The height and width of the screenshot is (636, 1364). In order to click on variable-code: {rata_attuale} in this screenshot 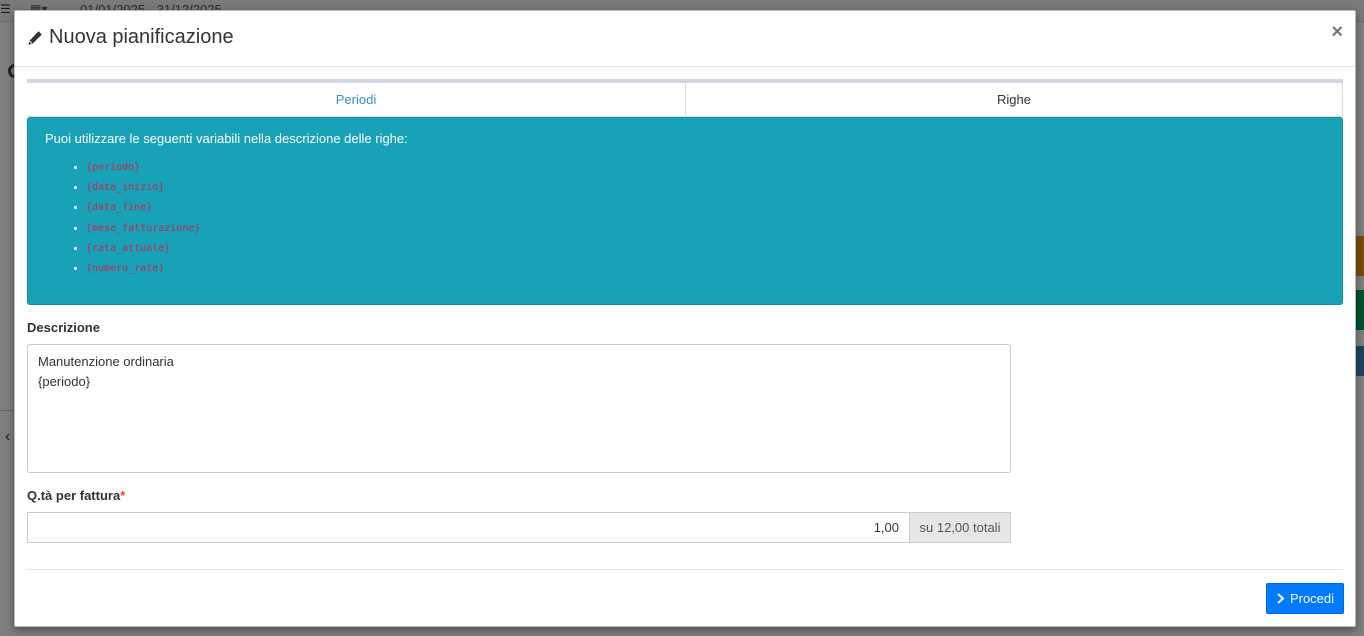, I will do `click(128, 248)`.